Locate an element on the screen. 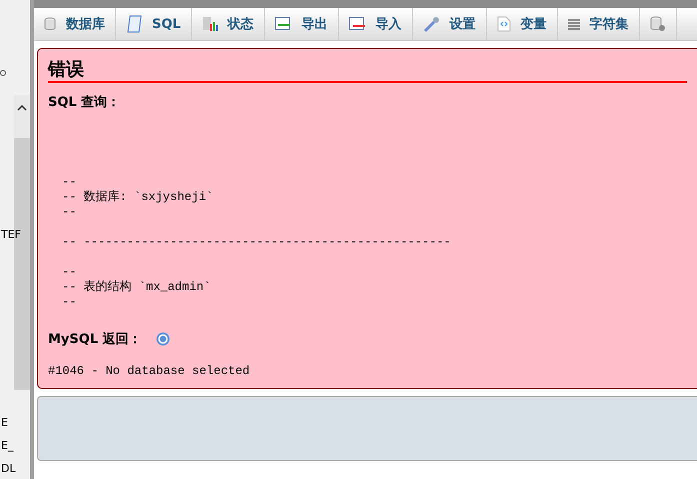 The width and height of the screenshot is (697, 479). nav-tab: 字符集 is located at coordinates (599, 24).